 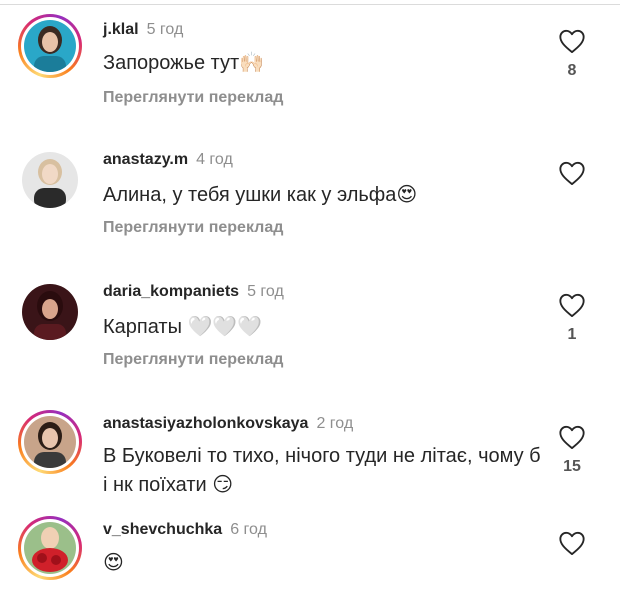 What do you see at coordinates (572, 334) in the screenshot?
I see `like-count: 1` at bounding box center [572, 334].